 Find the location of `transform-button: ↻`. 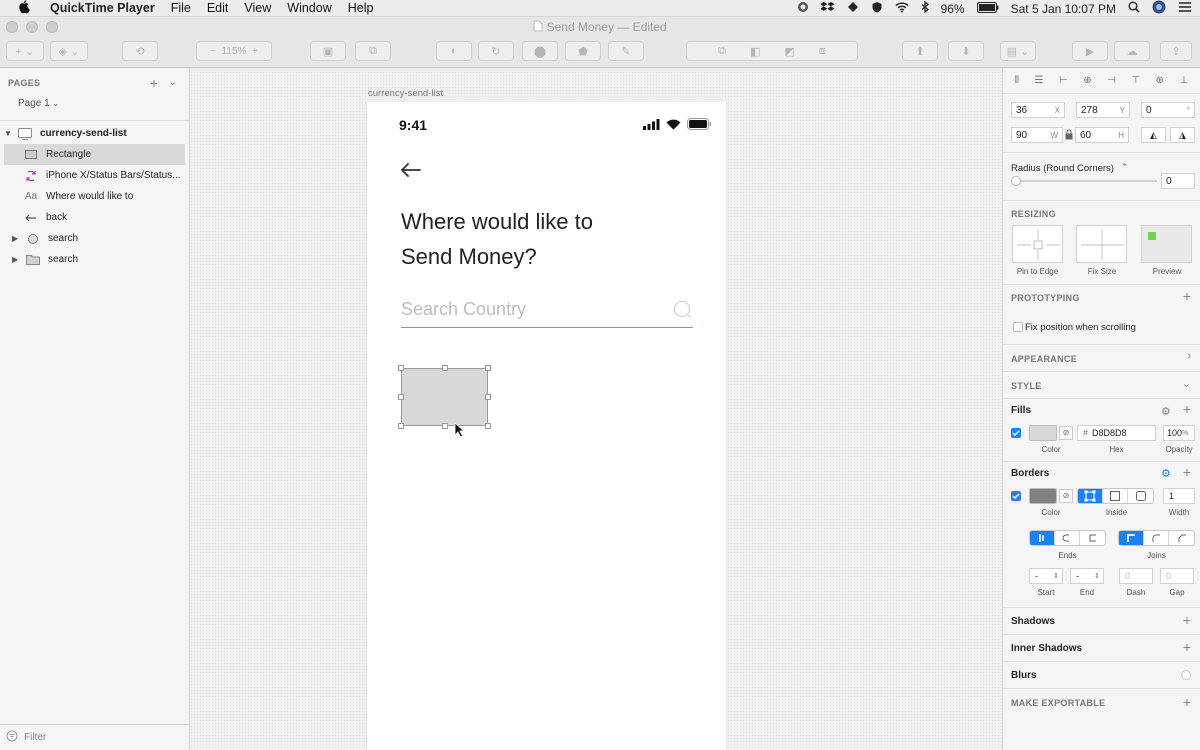

transform-button: ↻ is located at coordinates (496, 51).